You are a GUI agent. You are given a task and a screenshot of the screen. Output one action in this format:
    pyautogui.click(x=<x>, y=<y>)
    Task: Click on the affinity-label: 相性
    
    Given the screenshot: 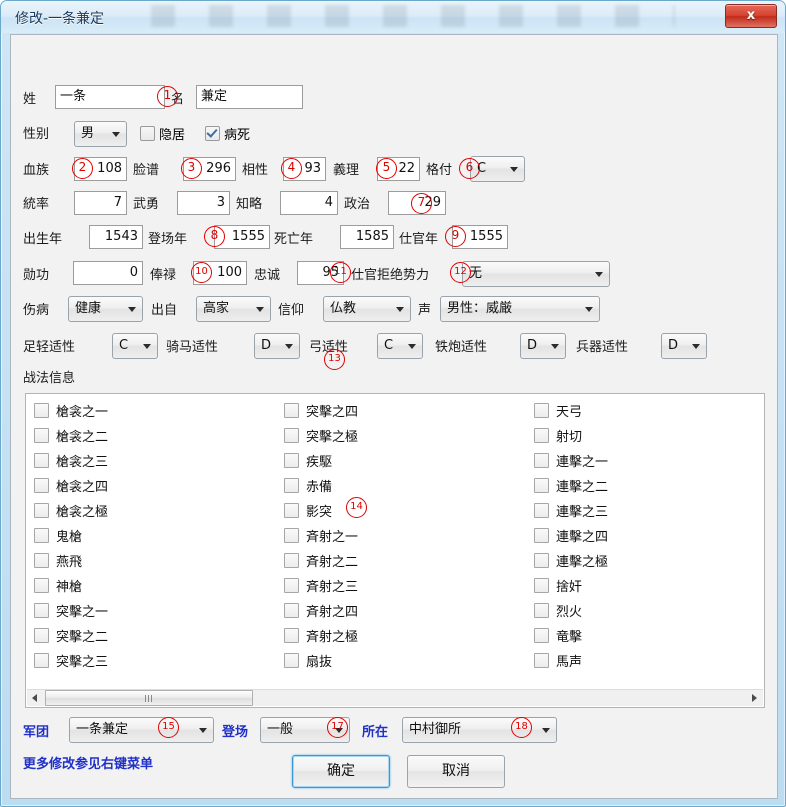 What is the action you would take?
    pyautogui.click(x=255, y=170)
    